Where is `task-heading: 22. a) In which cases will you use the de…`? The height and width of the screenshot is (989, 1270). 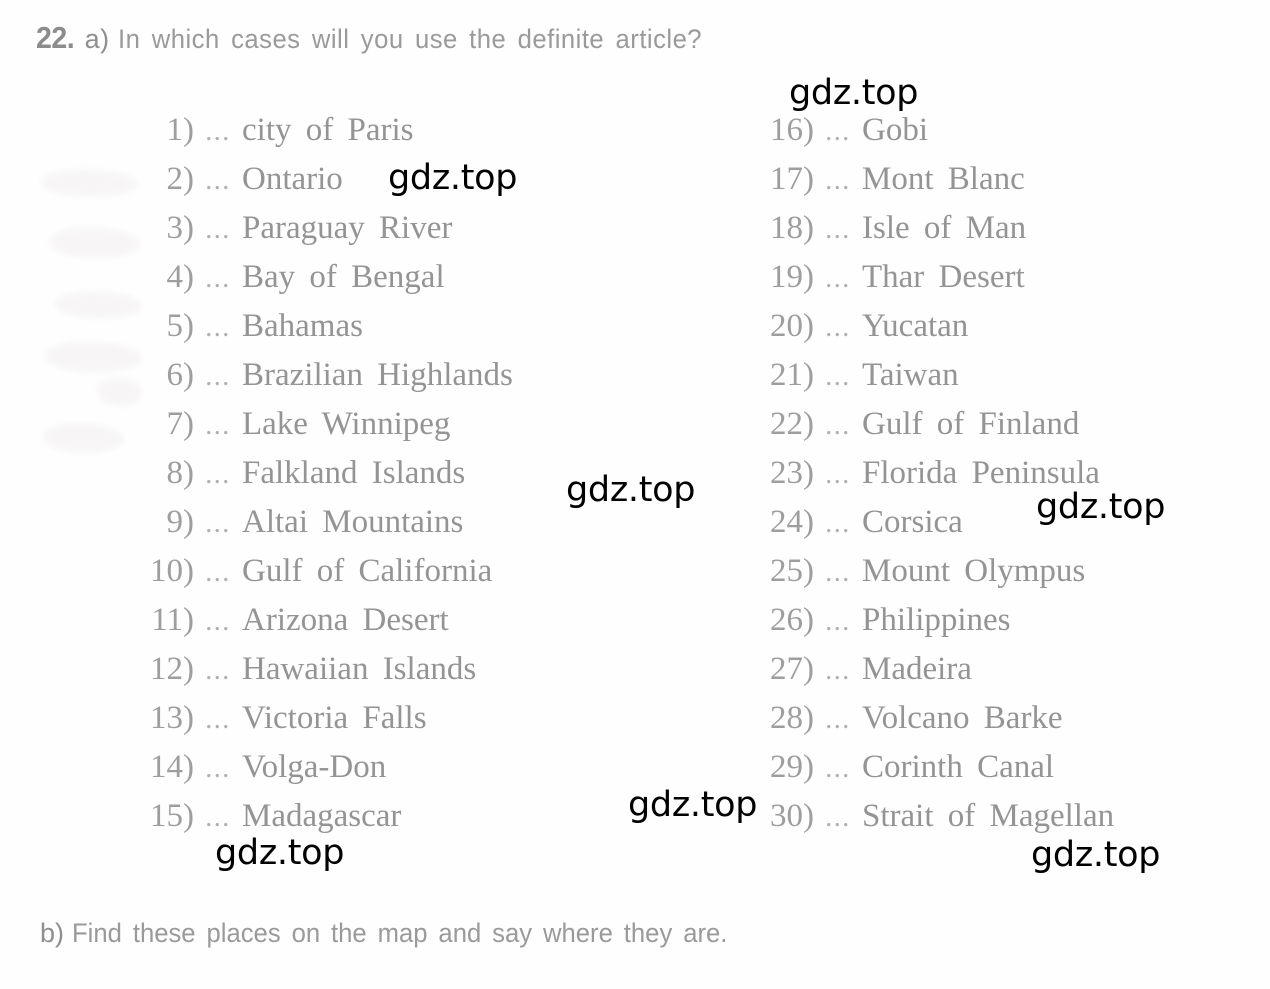 task-heading: 22. a) In which cases will you use the de… is located at coordinates (384, 38).